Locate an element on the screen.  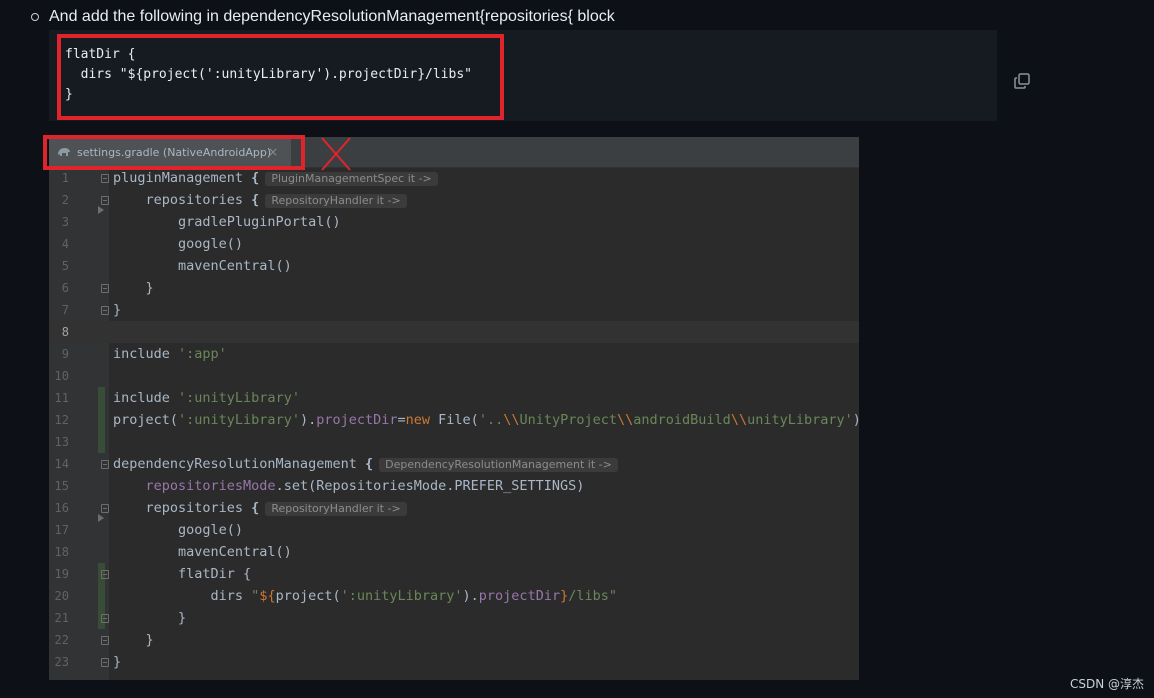
code-line: 3 gradlePluginPortal() is located at coordinates (454, 222).